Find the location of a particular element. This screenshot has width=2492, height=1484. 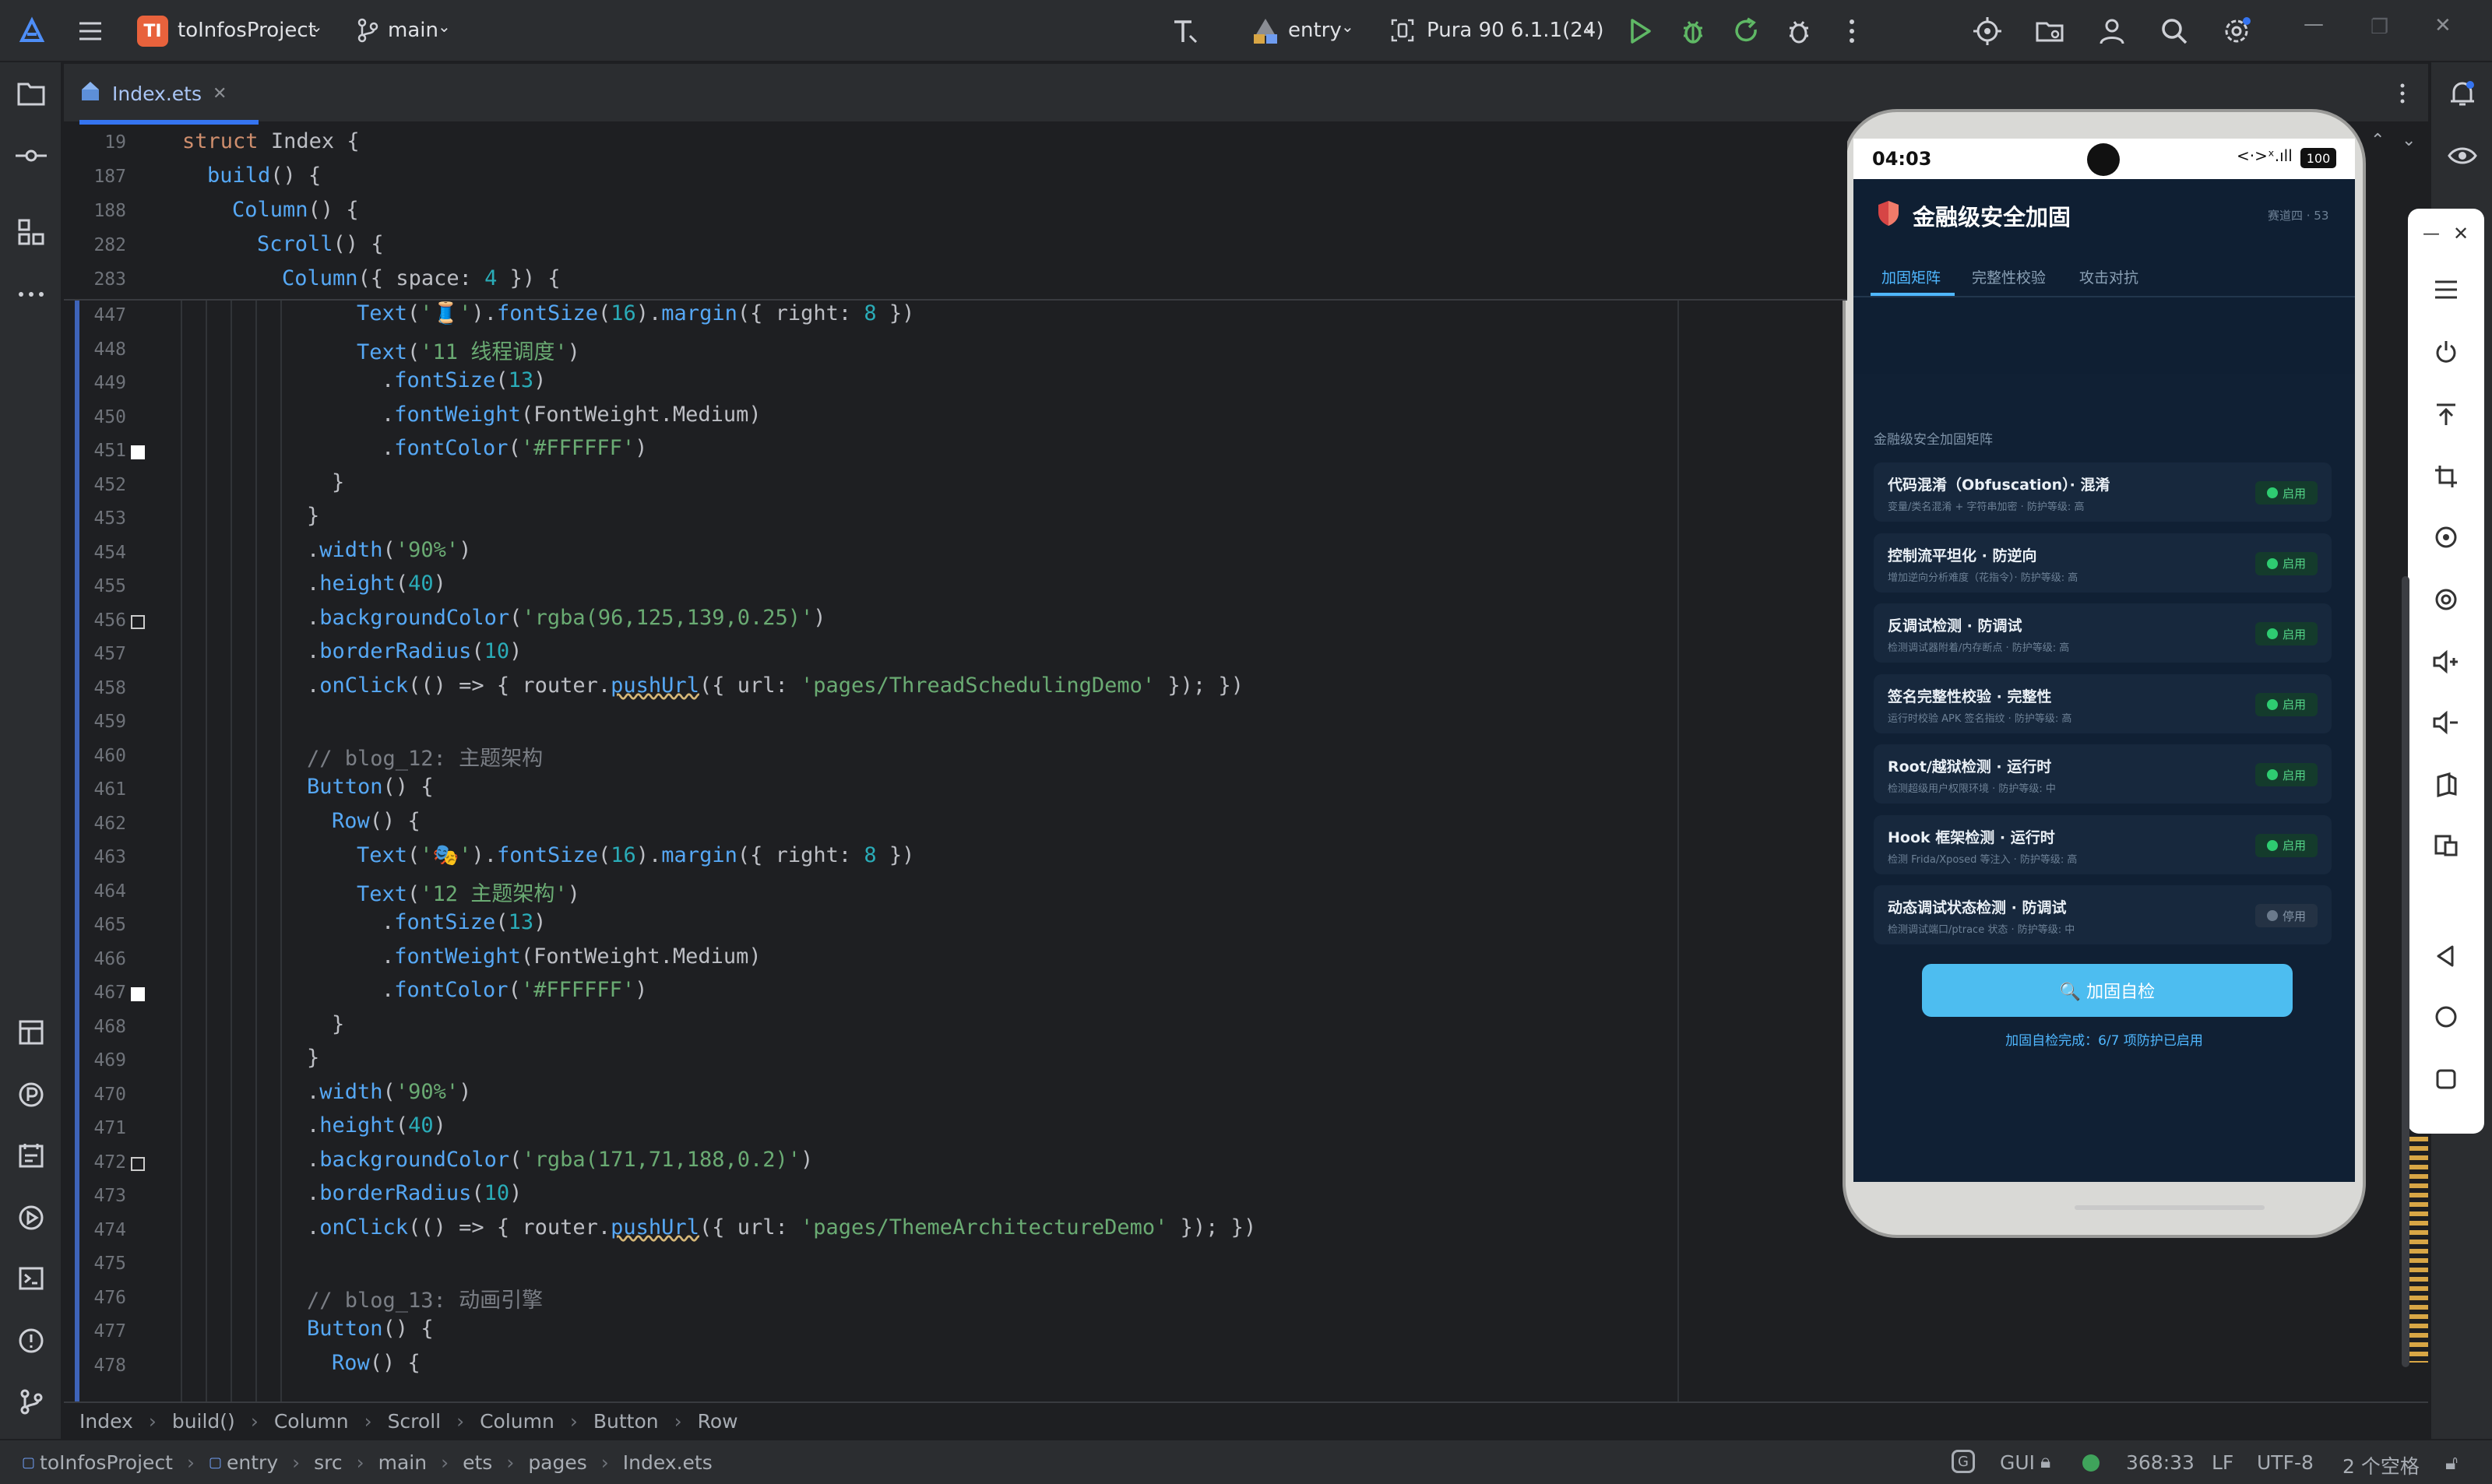

profiler-icon is located at coordinates (31, 1095).